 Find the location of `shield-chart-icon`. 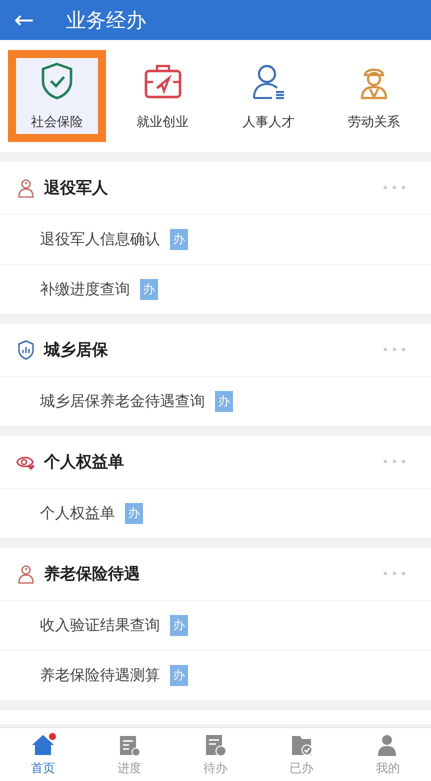

shield-chart-icon is located at coordinates (26, 350).